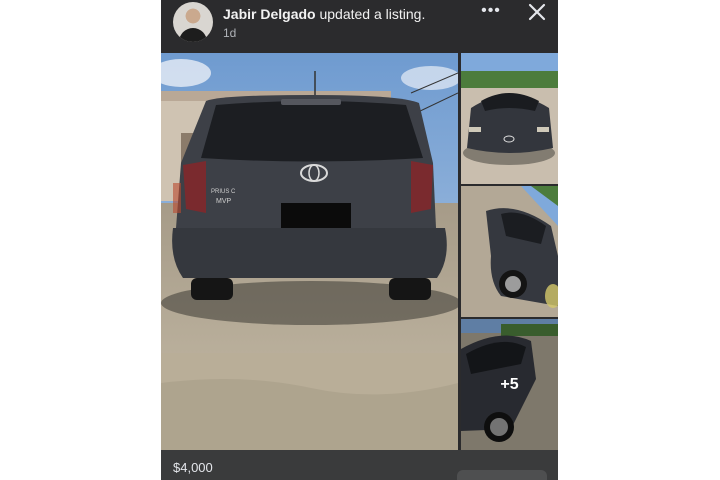  I want to click on post-title: Jabir Delgado updated a listing., so click(324, 14).